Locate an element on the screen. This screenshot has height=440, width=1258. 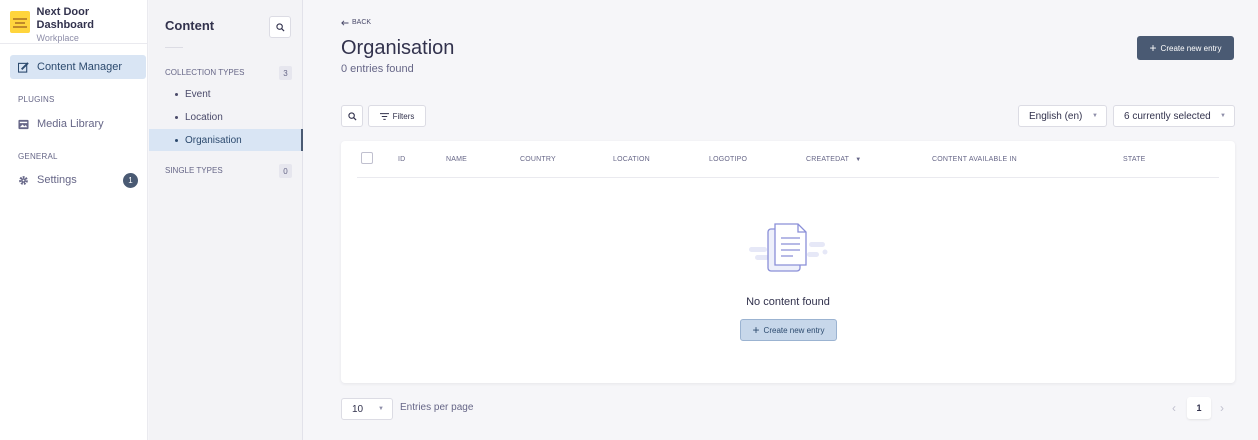
column-header-country: COUNTRY is located at coordinates (538, 159).